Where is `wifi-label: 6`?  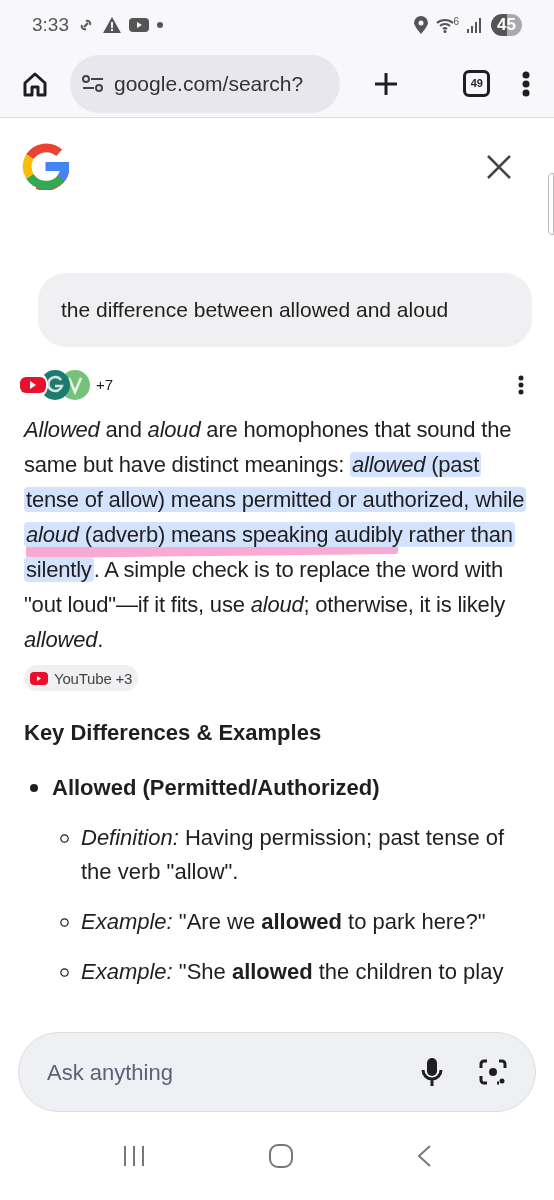
wifi-label: 6 is located at coordinates (456, 22).